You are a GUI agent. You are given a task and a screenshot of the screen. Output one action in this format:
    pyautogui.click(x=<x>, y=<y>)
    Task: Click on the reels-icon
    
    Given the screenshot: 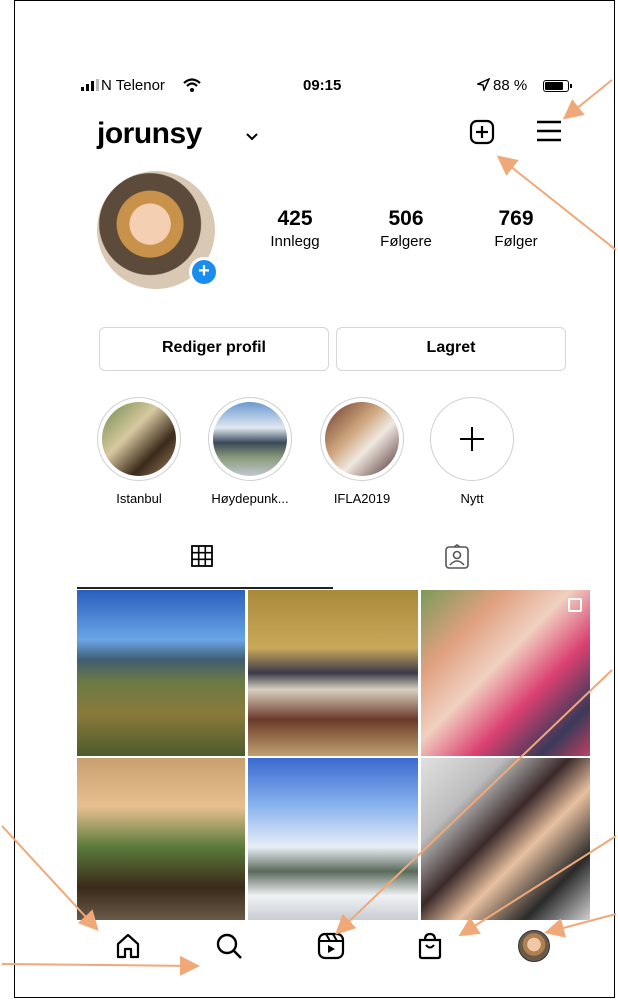 What is the action you would take?
    pyautogui.click(x=331, y=948)
    